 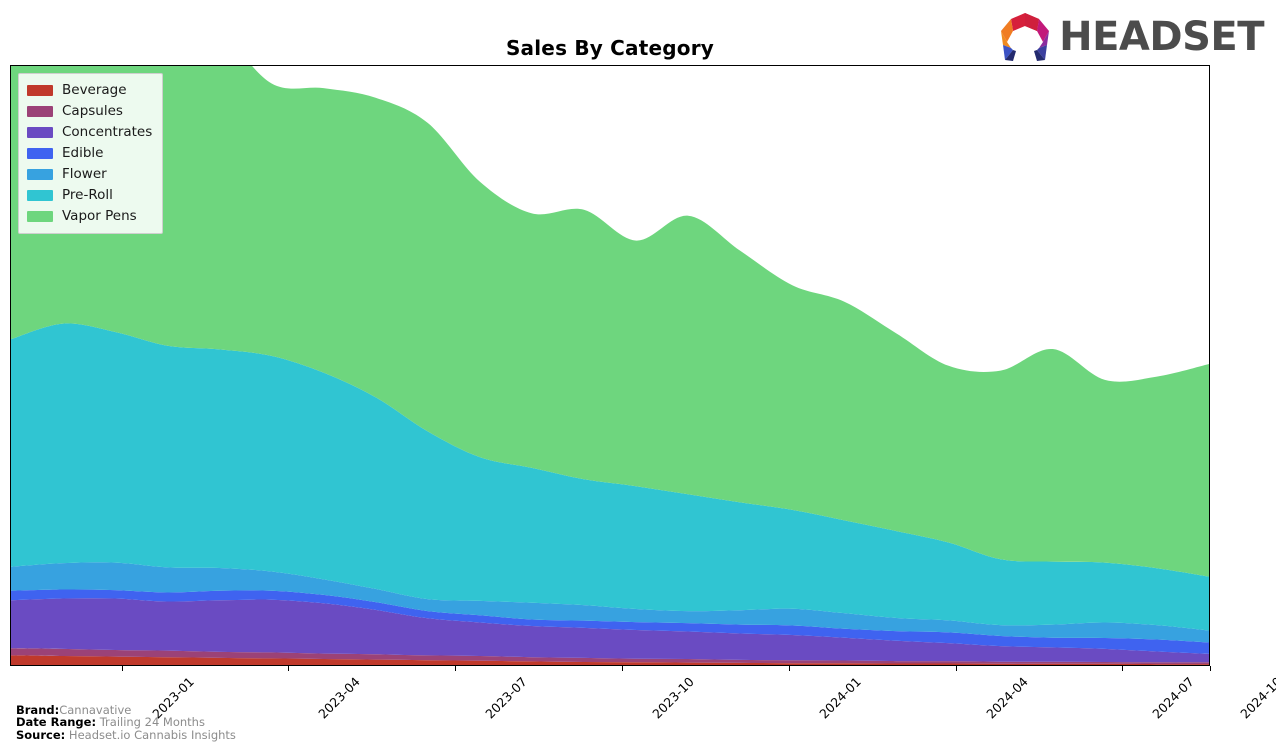 I want to click on brand-wordmark: HEADSET, so click(x=1161, y=37).